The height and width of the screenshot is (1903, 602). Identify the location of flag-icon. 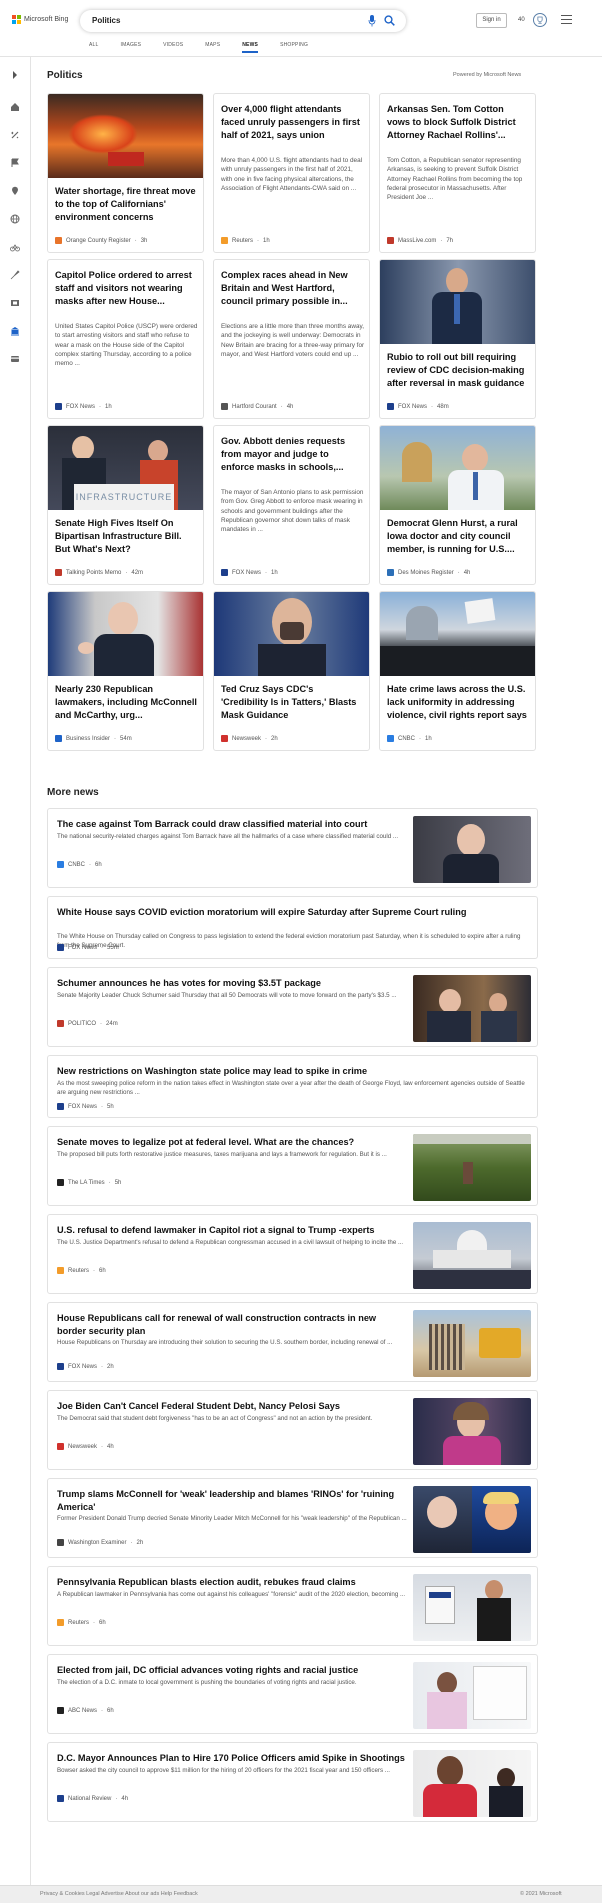
(15, 163).